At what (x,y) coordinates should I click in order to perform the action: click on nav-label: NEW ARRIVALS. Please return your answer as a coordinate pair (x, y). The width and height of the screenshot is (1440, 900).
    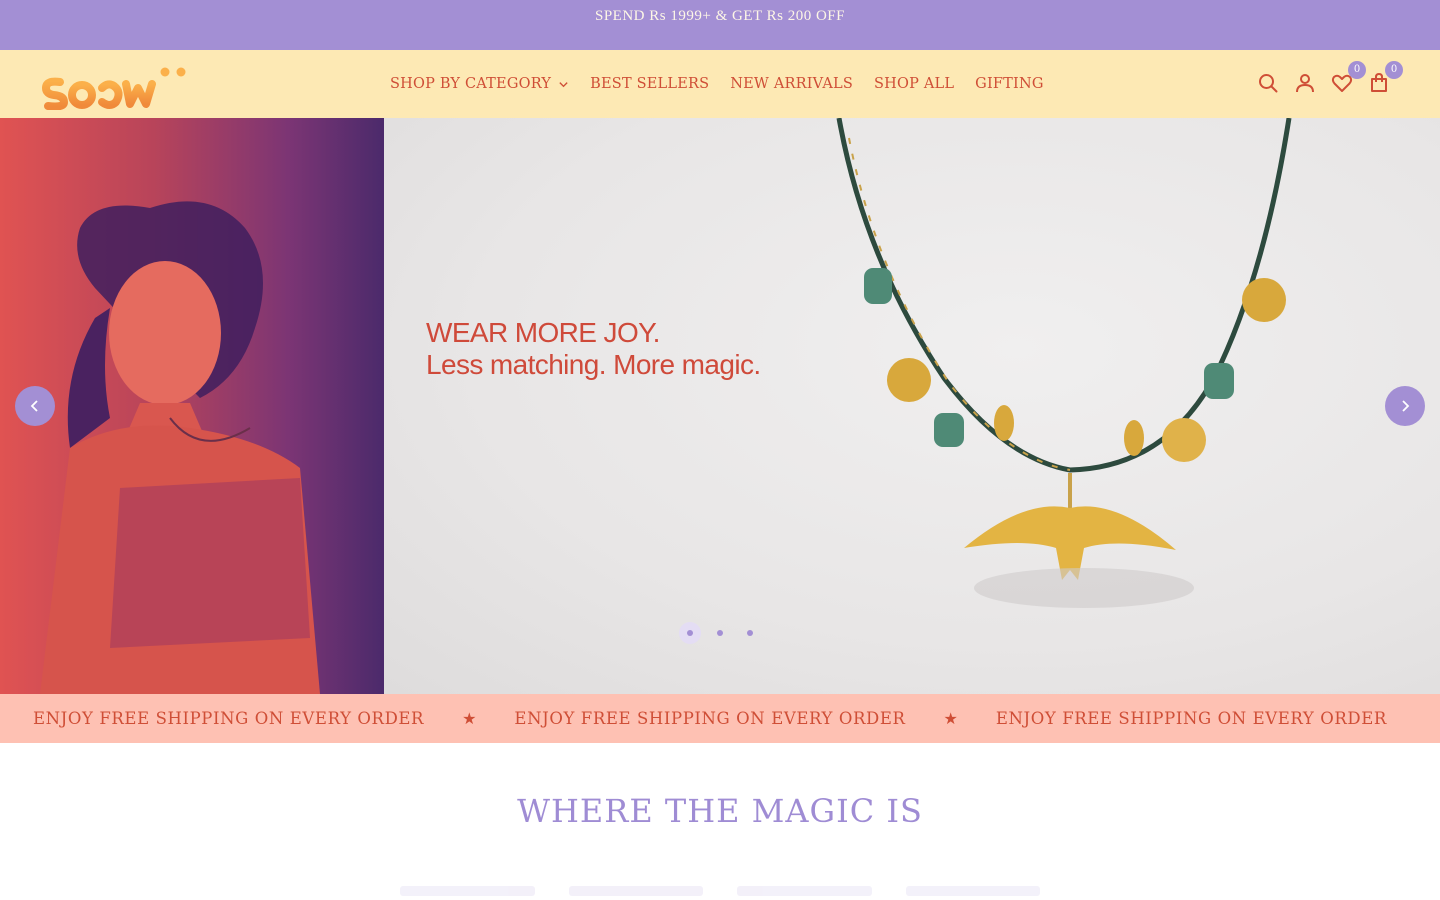
    Looking at the image, I should click on (791, 84).